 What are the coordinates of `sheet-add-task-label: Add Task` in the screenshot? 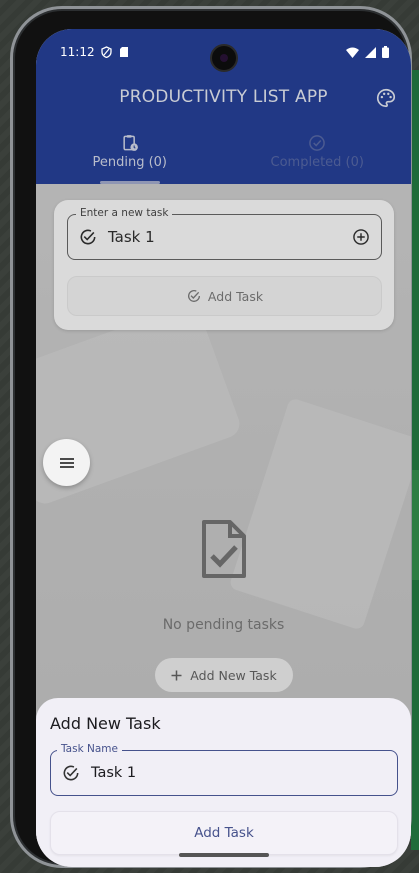 It's located at (224, 833).